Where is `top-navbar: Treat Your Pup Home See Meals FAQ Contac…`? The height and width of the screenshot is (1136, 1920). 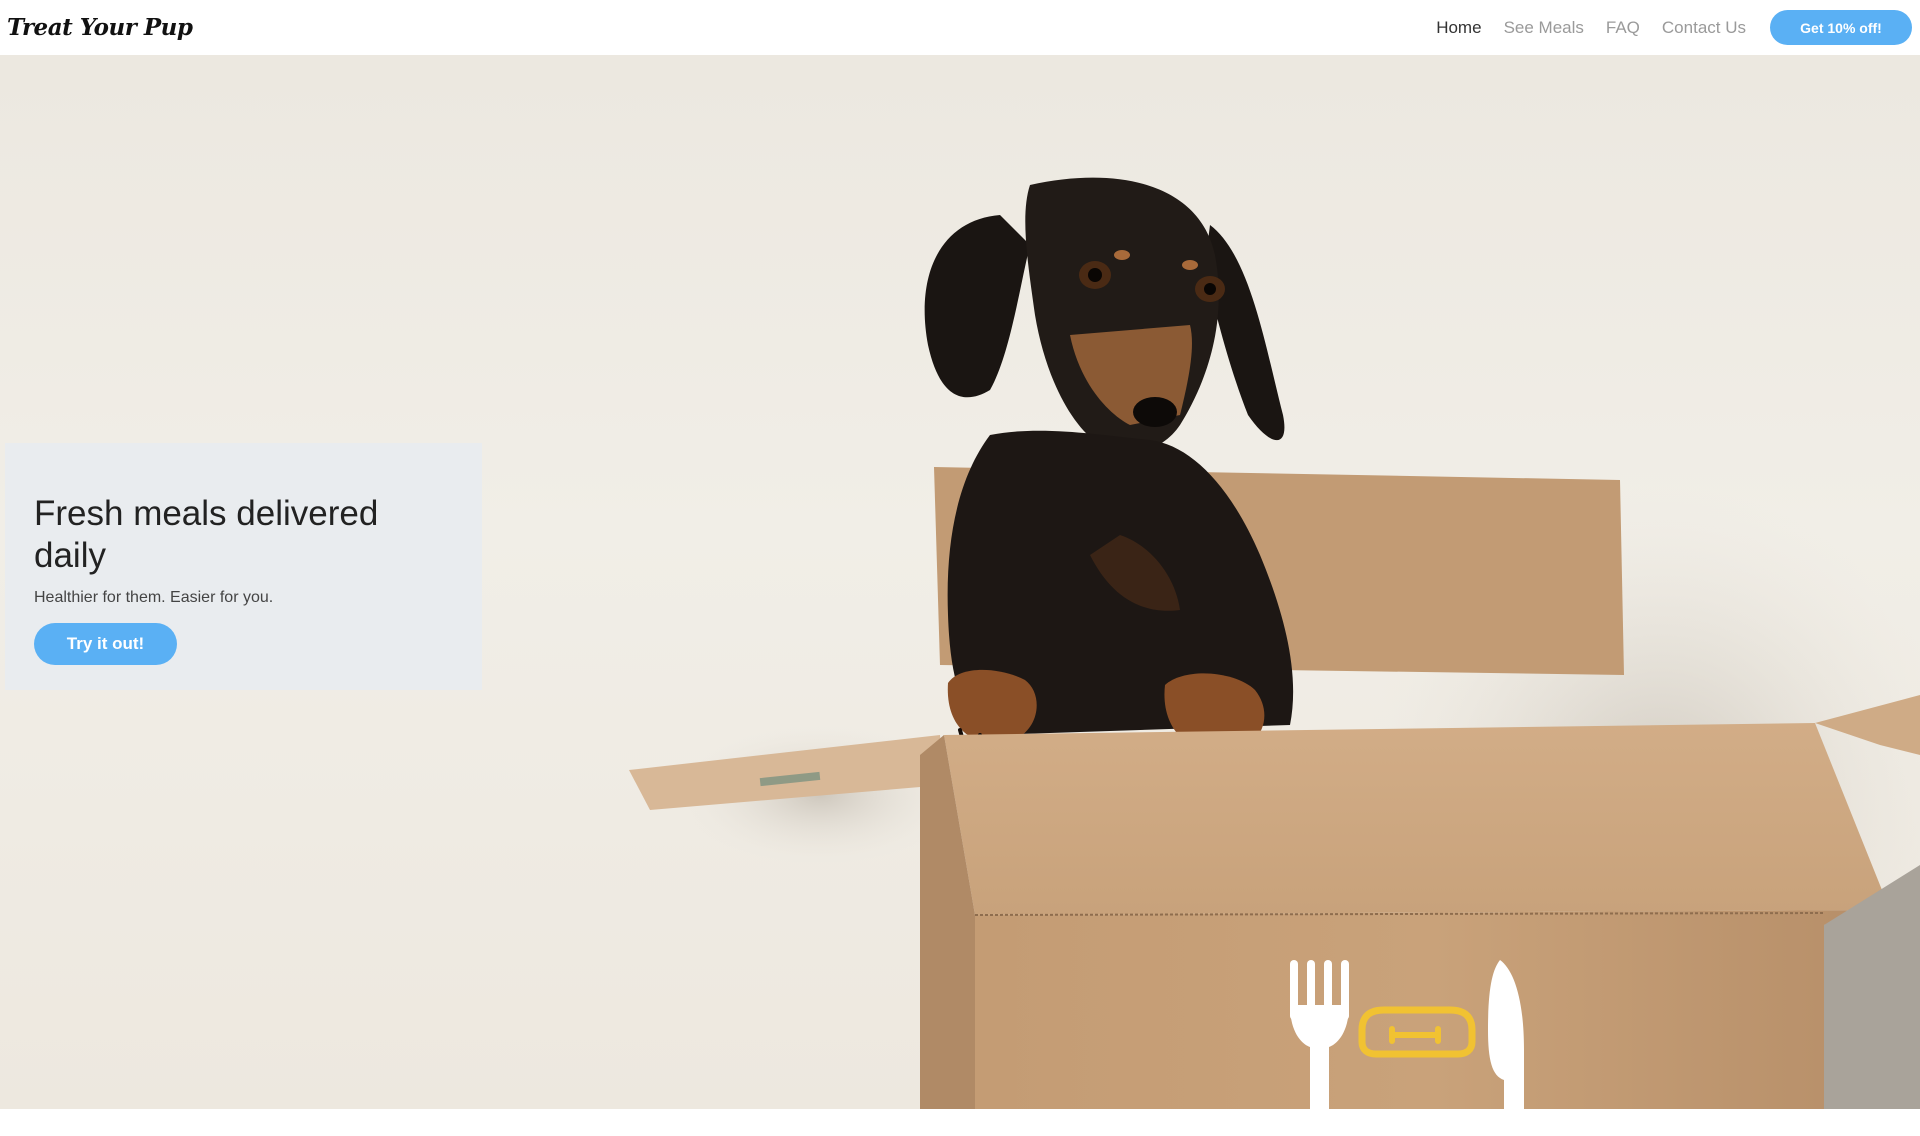 top-navbar: Treat Your Pup Home See Meals FAQ Contac… is located at coordinates (960, 27).